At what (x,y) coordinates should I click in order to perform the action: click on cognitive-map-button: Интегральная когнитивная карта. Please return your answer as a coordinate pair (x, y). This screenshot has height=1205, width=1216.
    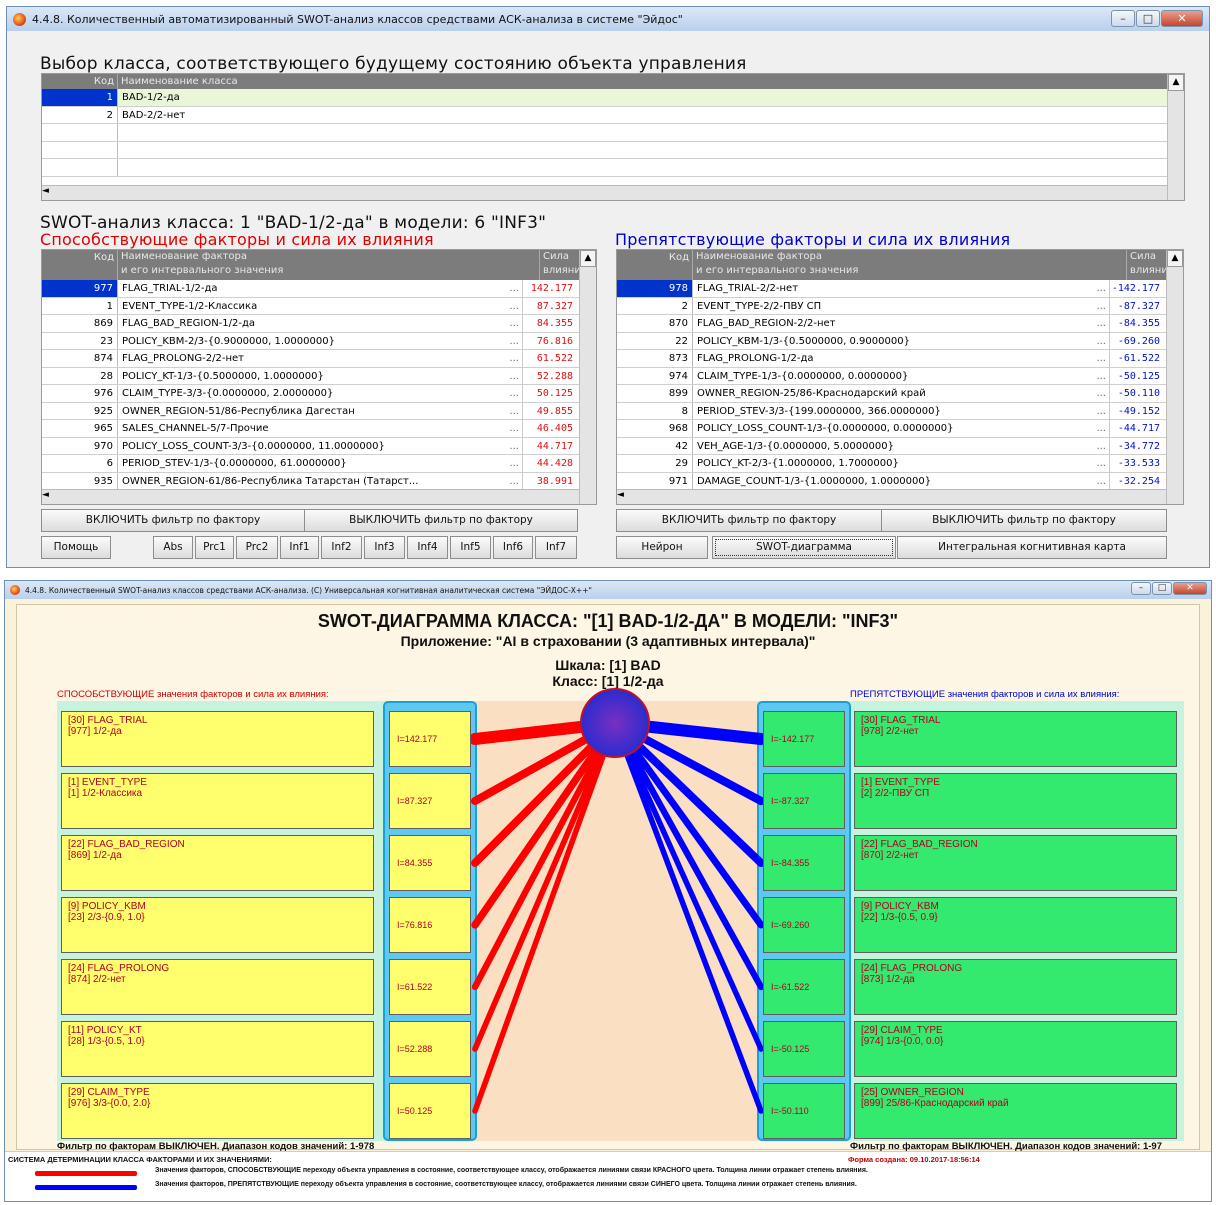
    Looking at the image, I should click on (1032, 547).